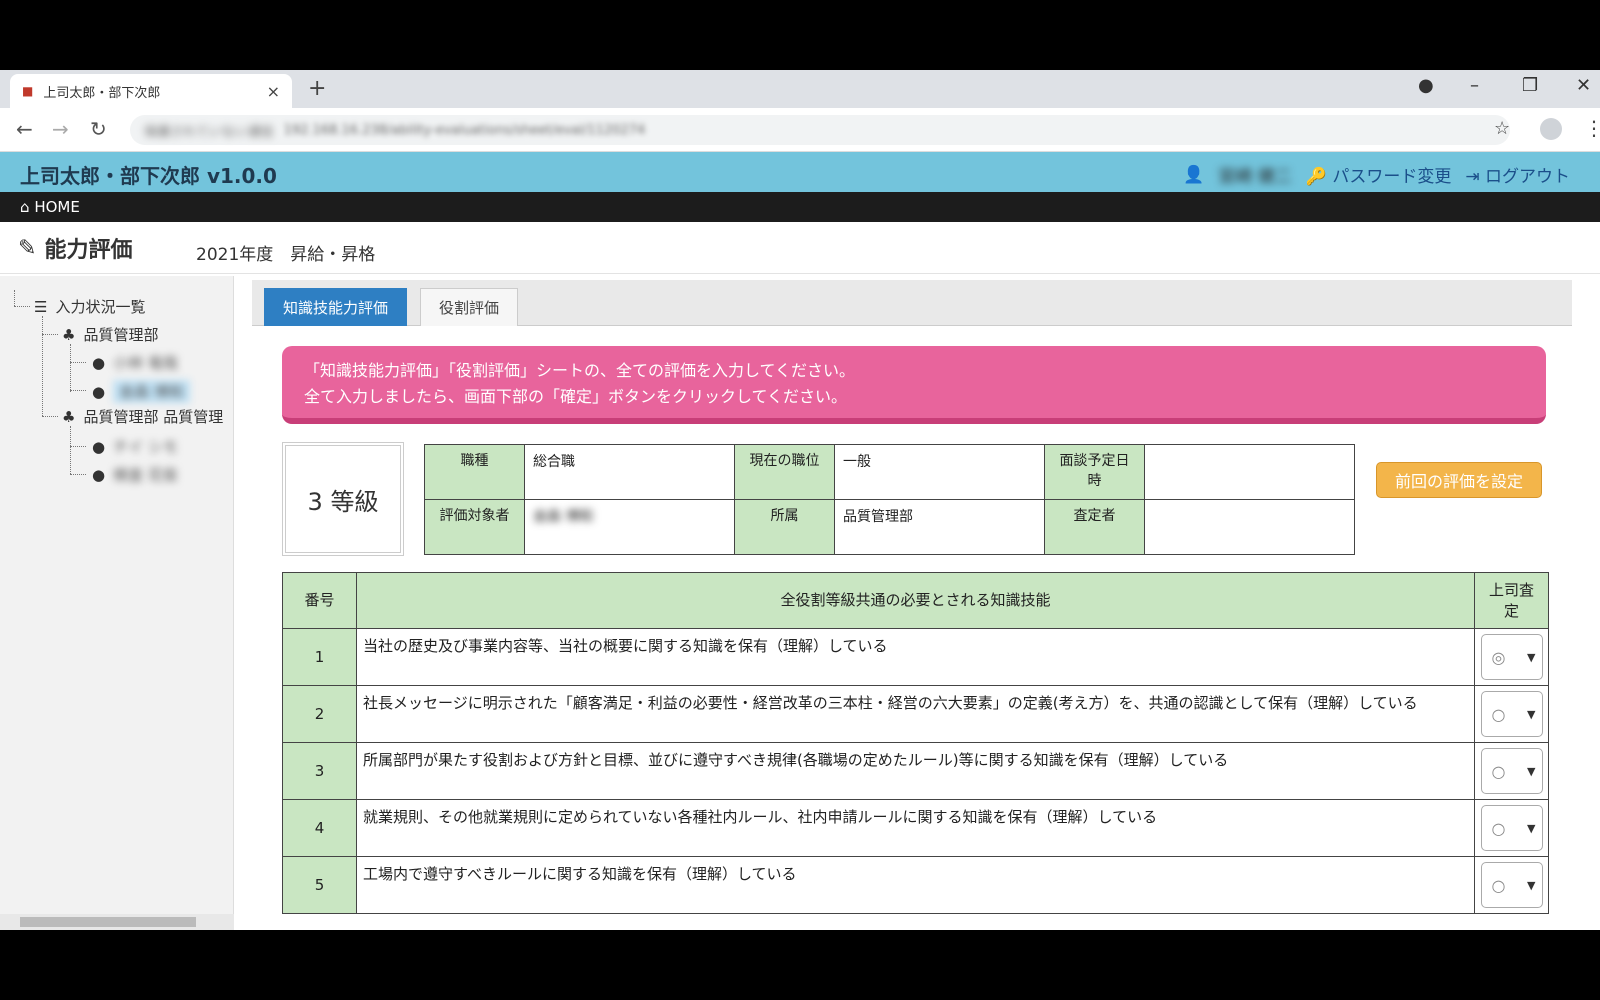 The image size is (1600, 1000). Describe the element at coordinates (88, 250) in the screenshot. I see `page-title-text: 能力評価` at that location.